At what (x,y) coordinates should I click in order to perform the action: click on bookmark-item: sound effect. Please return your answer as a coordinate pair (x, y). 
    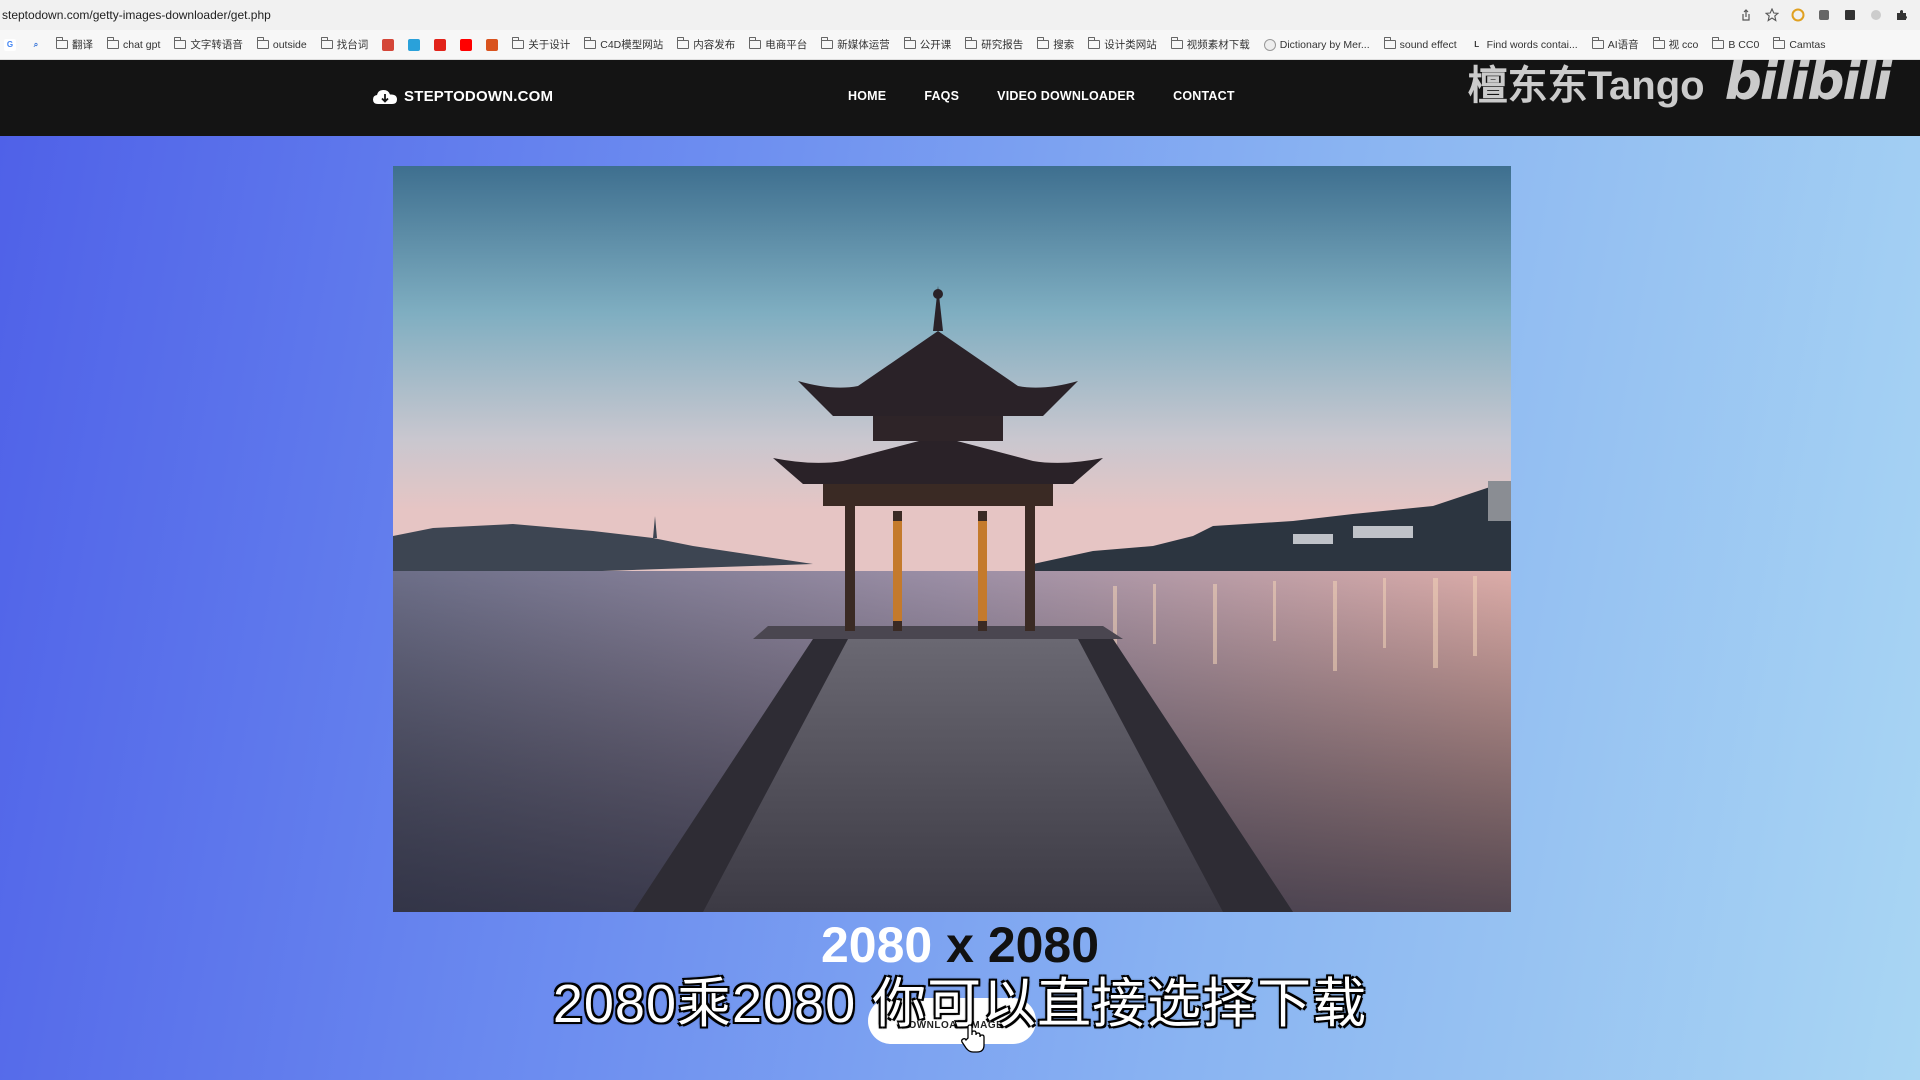
    Looking at the image, I should click on (1420, 44).